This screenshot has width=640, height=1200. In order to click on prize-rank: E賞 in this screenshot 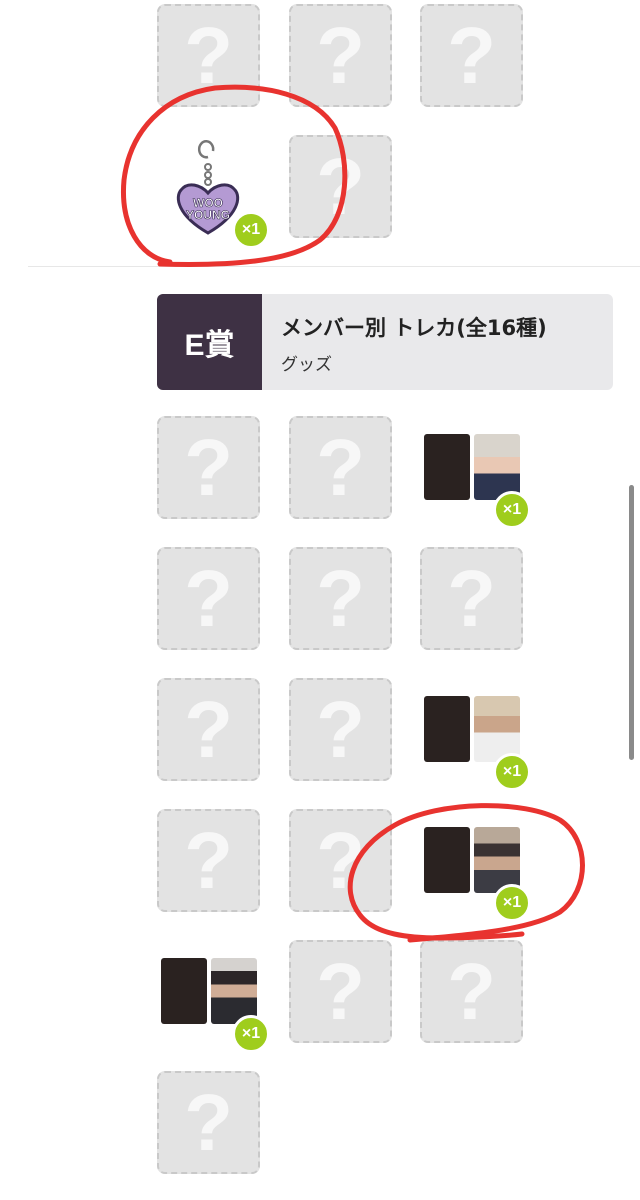, I will do `click(209, 342)`.